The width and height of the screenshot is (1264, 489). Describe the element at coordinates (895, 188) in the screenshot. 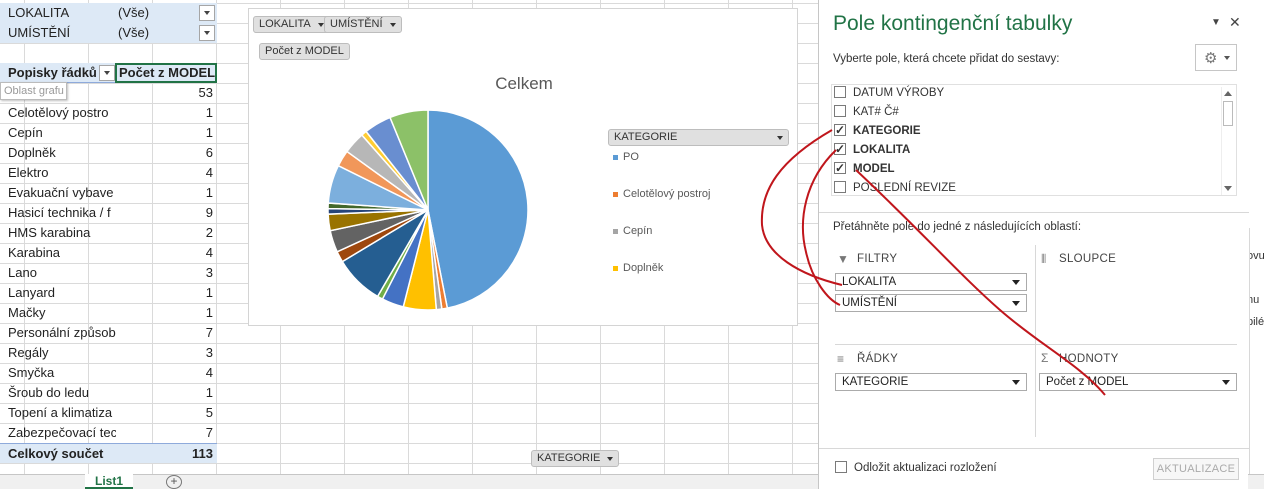

I see `field-item-posledni-revize: POSLEDNÍ REVIZE` at that location.